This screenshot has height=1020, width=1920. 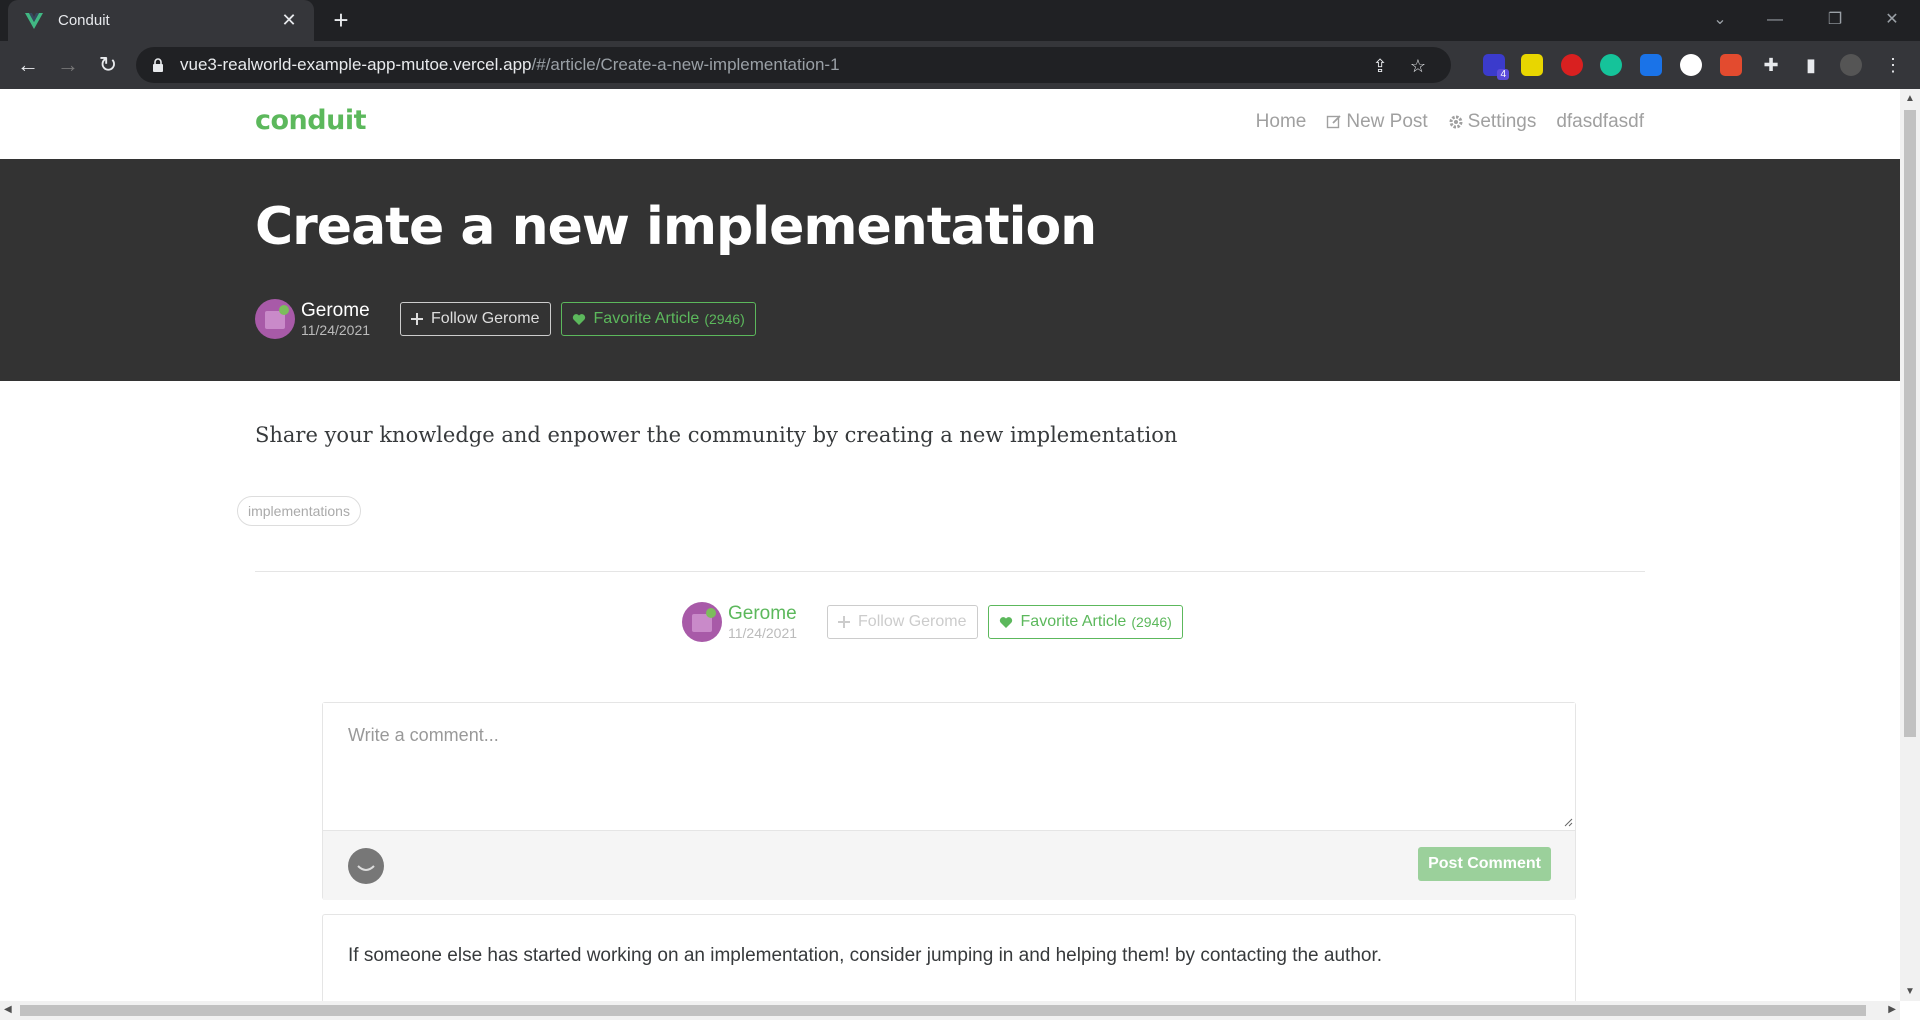 I want to click on browser-tab-bar: Conduit ✕ + ⌄ — ❐ ✕, so click(x=960, y=20).